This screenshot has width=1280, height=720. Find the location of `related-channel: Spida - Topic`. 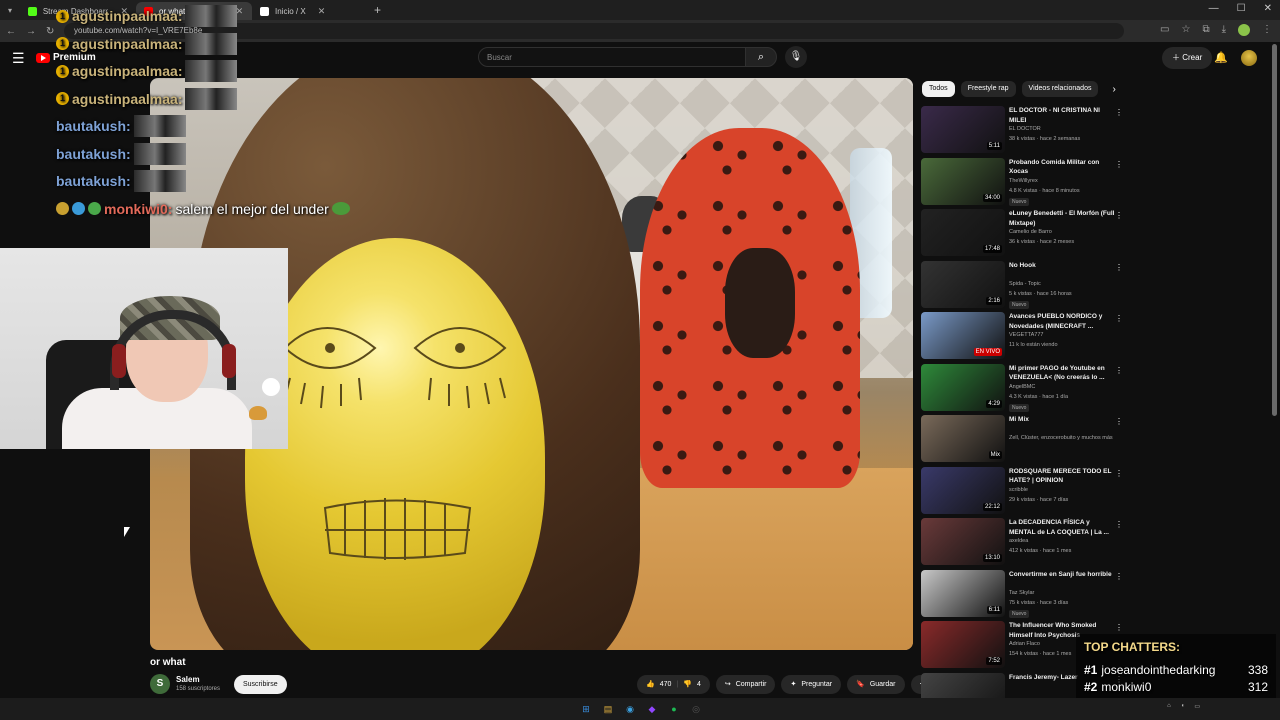

related-channel: Spida - Topic is located at coordinates (1064, 284).